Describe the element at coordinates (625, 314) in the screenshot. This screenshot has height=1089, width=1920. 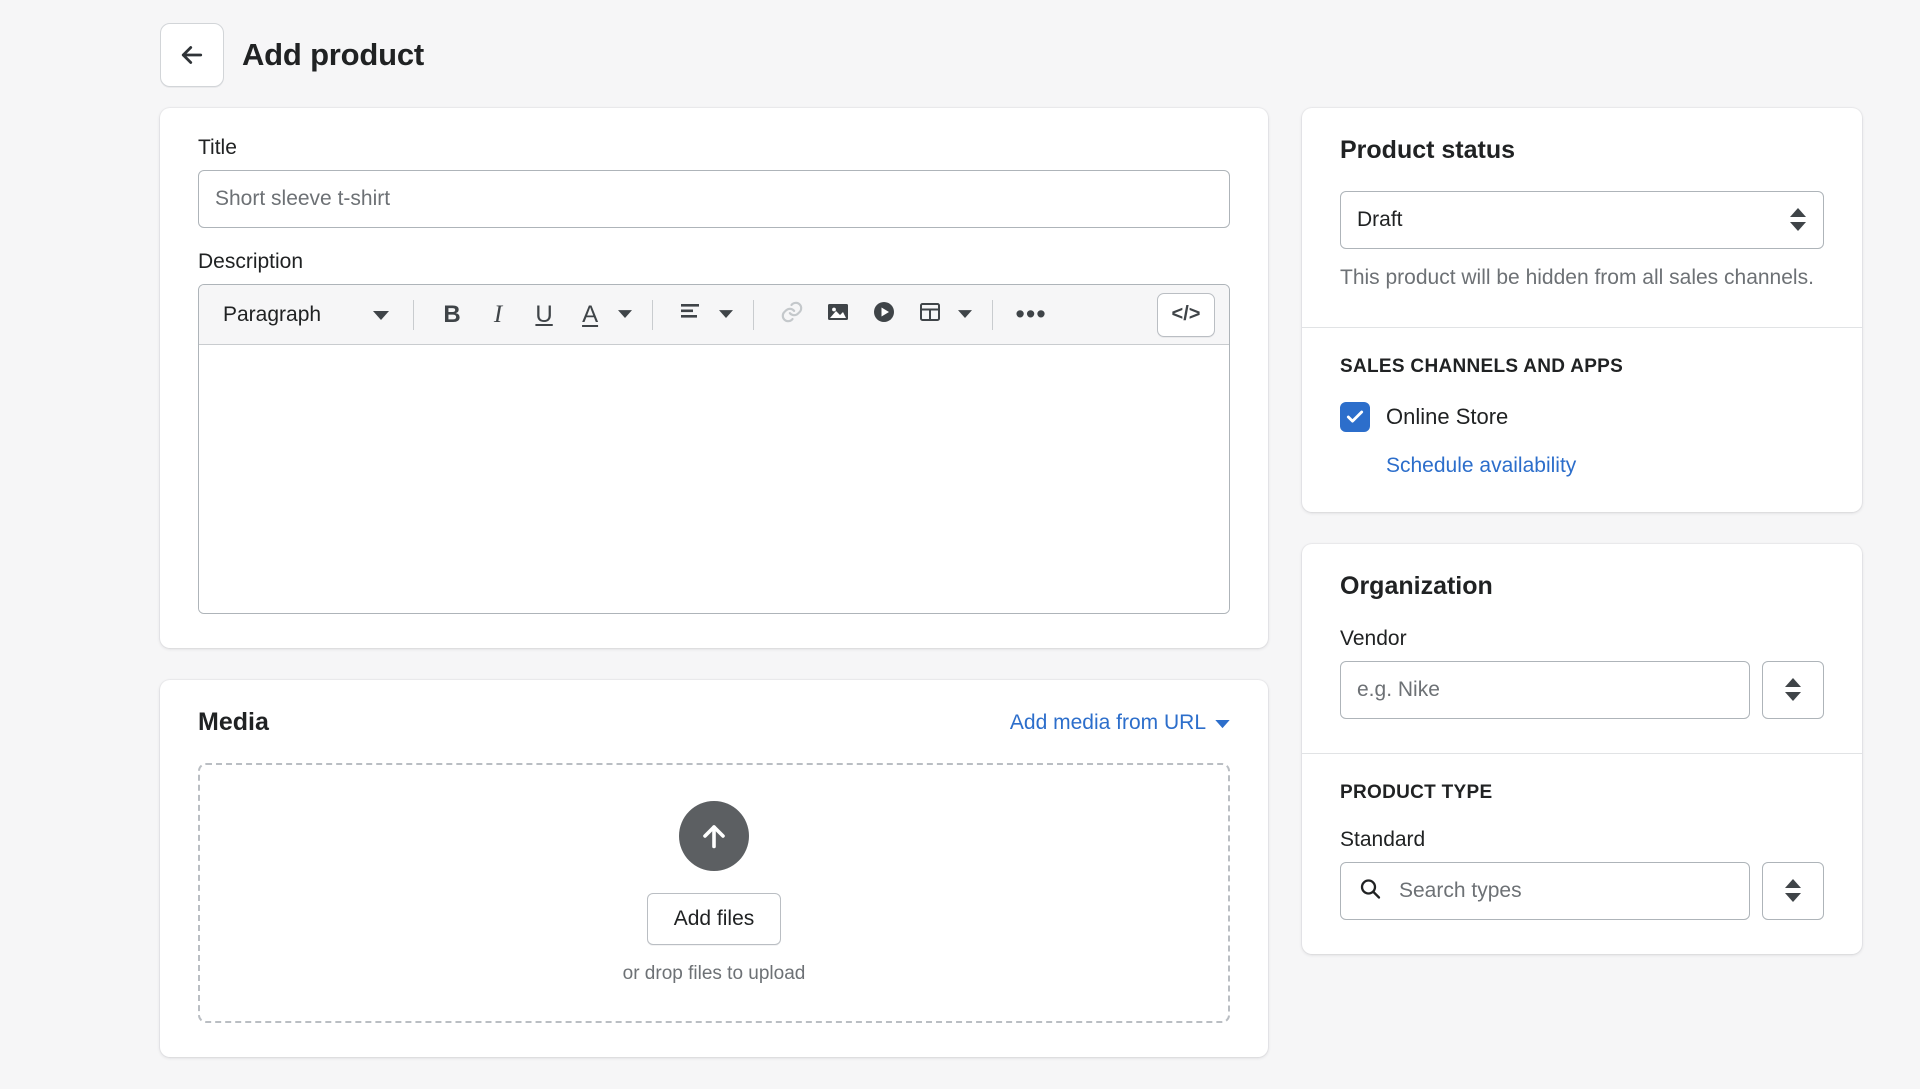
I see `text-color-chevron-down-icon` at that location.